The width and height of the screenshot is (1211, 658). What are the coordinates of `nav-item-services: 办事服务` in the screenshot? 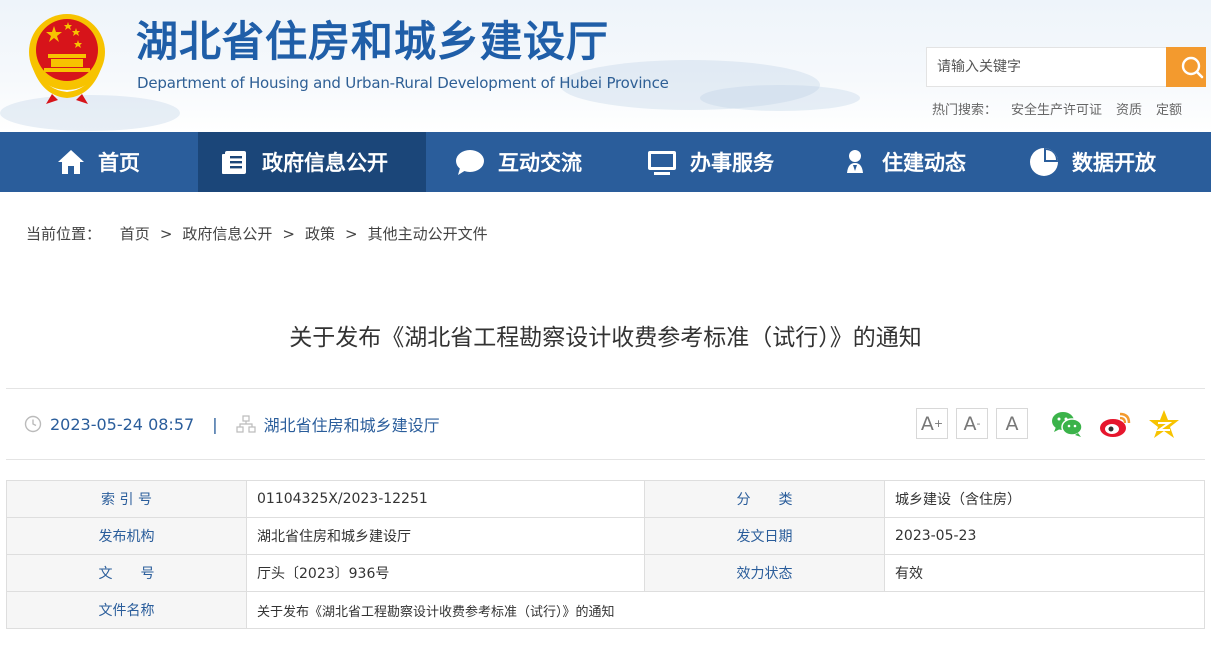 It's located at (710, 162).